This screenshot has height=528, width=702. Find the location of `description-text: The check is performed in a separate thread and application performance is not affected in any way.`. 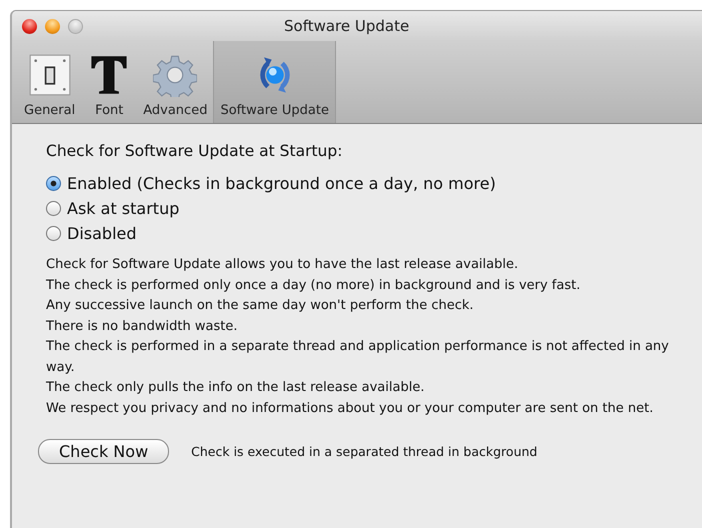

description-text: The check is performed in a separate thread and application performance is not affected in any way. is located at coordinates (358, 357).